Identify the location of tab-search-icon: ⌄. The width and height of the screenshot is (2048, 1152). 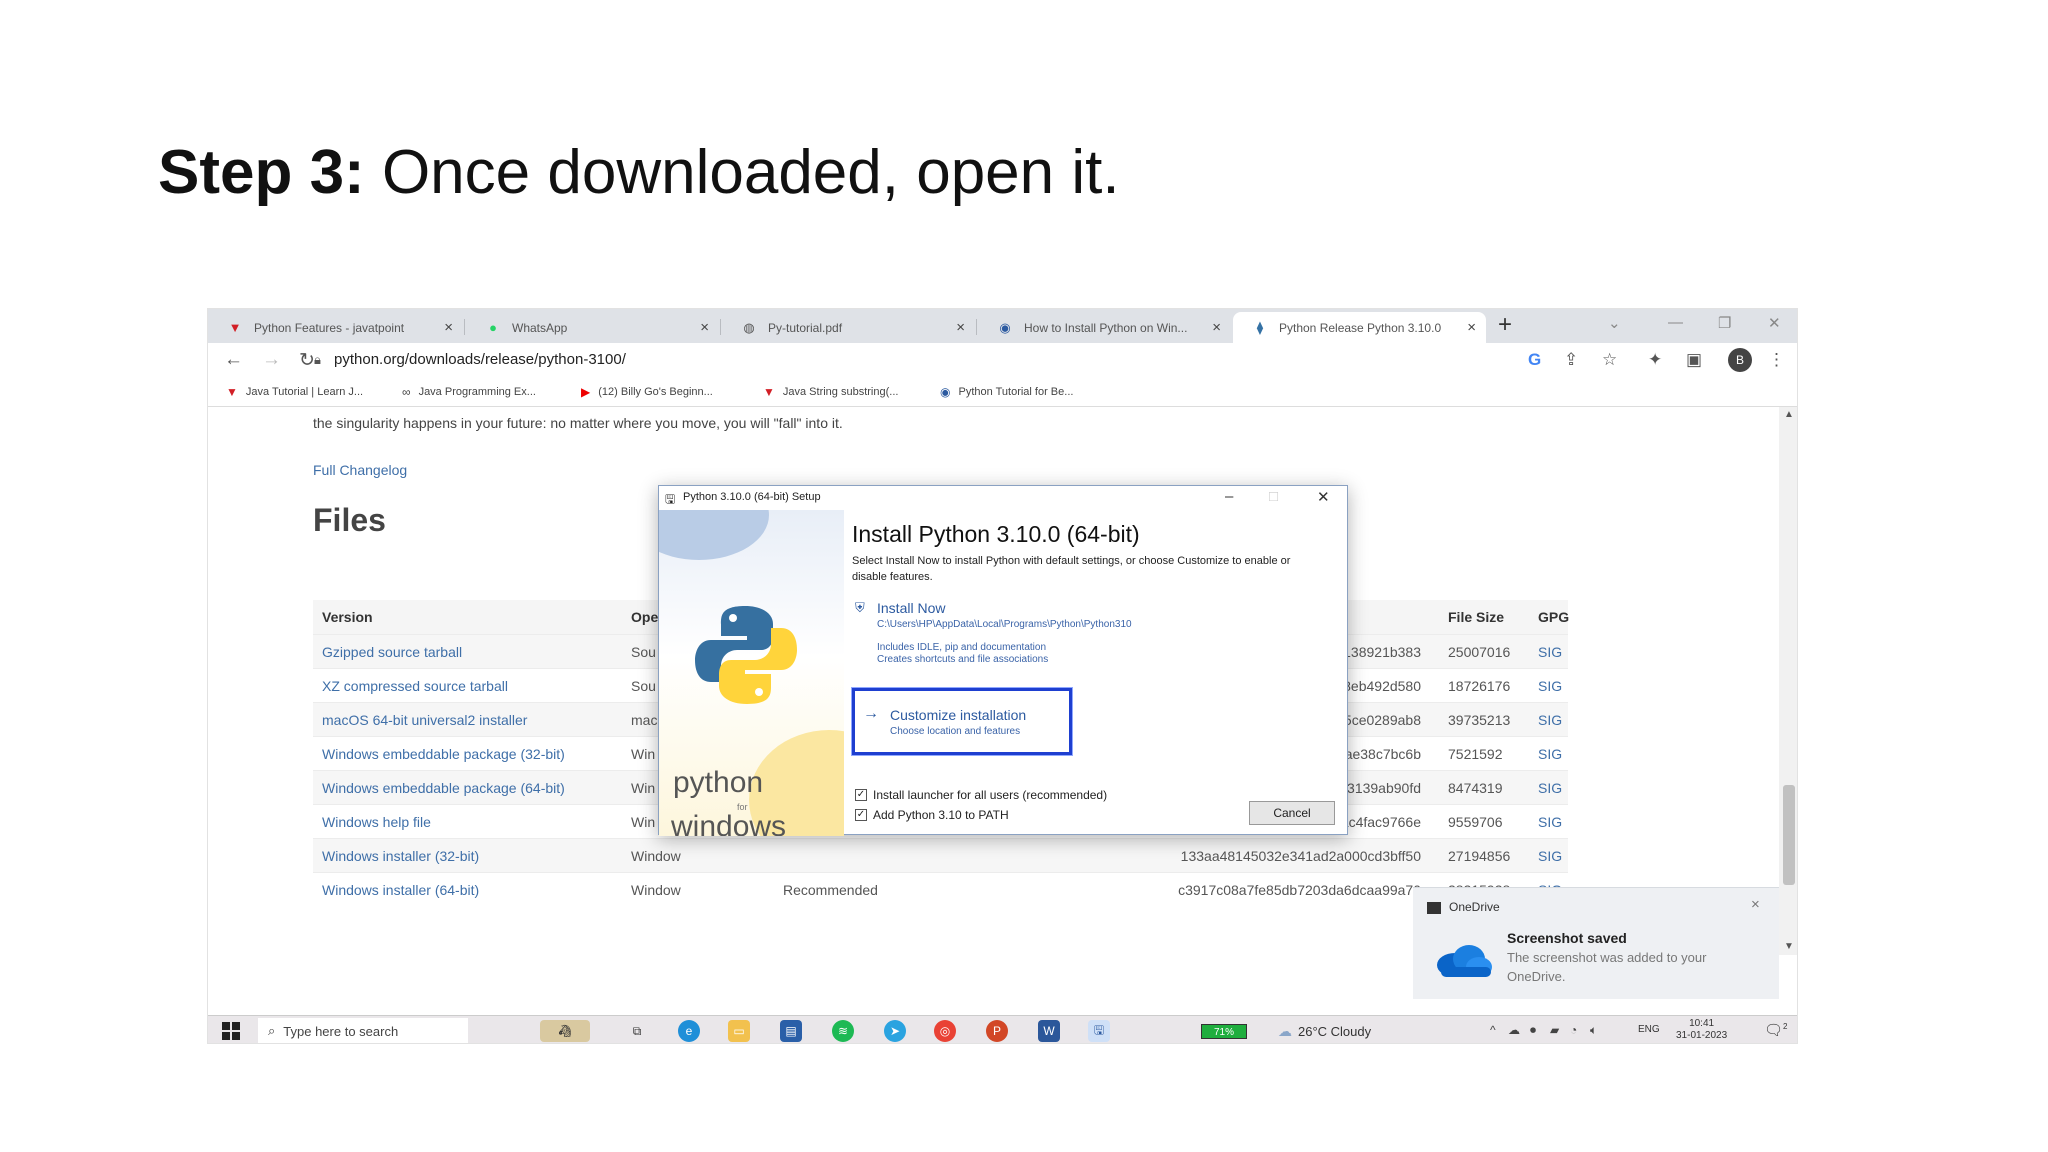
(1614, 323).